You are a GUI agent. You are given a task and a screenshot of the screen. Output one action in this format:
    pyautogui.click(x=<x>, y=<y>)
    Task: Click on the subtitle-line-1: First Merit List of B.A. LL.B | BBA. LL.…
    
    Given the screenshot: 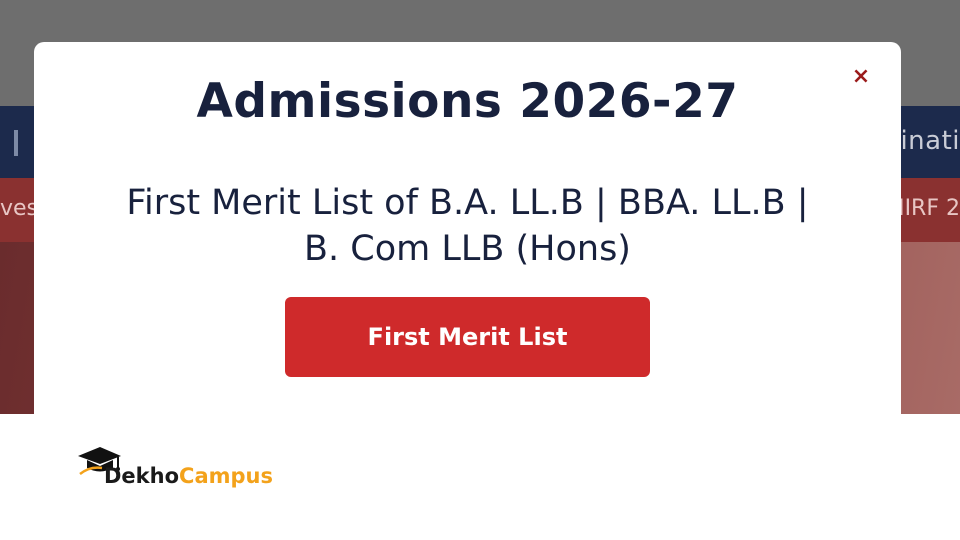 What is the action you would take?
    pyautogui.click(x=467, y=203)
    